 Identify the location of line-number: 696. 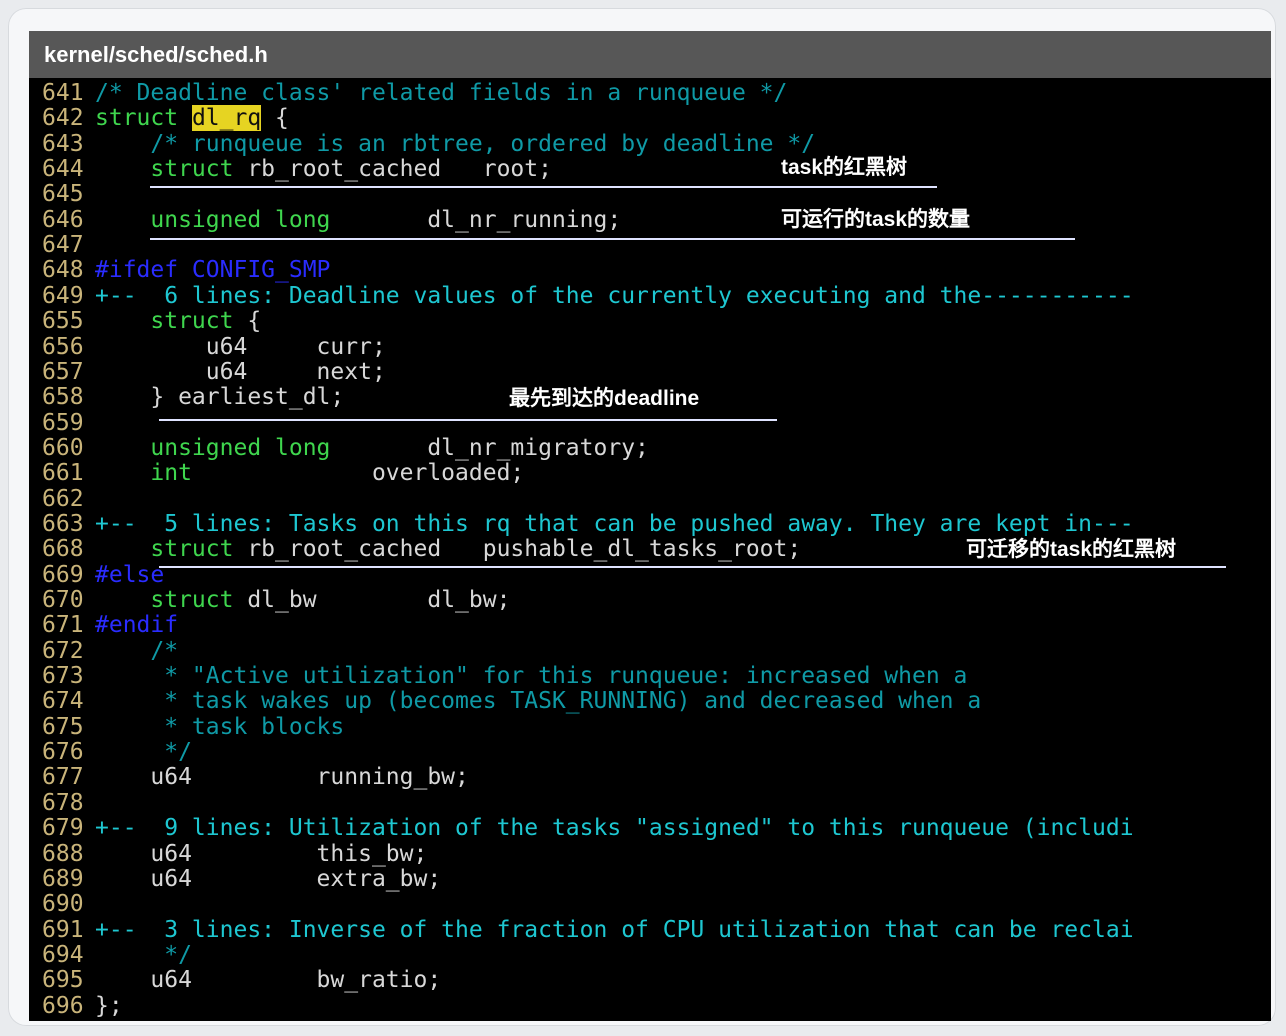
(63, 1005).